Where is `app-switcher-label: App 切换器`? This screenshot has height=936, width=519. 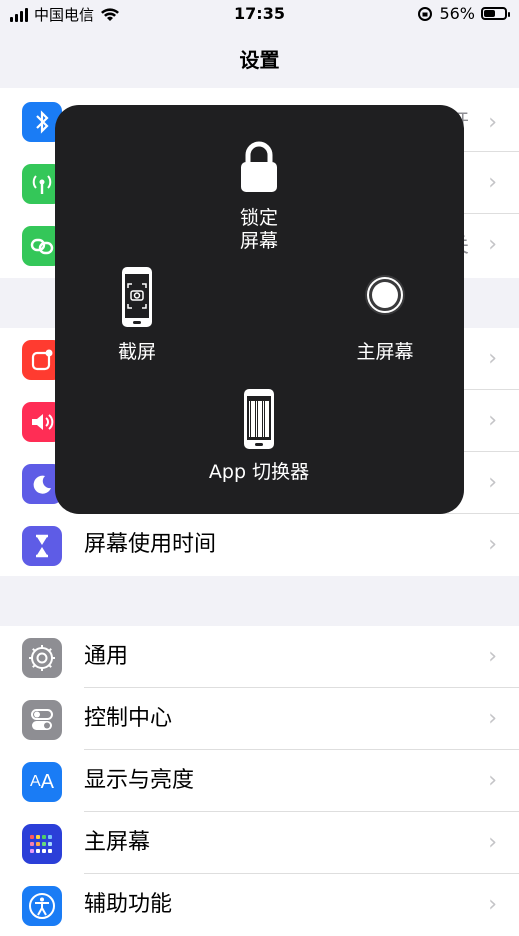
app-switcher-label: App 切换器 is located at coordinates (259, 472).